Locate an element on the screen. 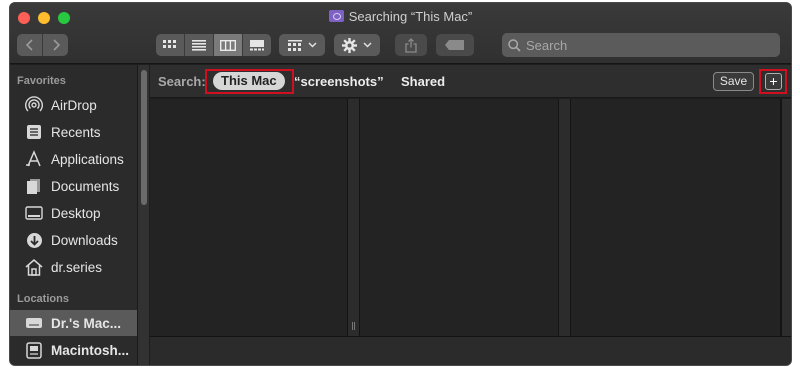 The image size is (800, 371). search-placeholder: Search is located at coordinates (547, 45).